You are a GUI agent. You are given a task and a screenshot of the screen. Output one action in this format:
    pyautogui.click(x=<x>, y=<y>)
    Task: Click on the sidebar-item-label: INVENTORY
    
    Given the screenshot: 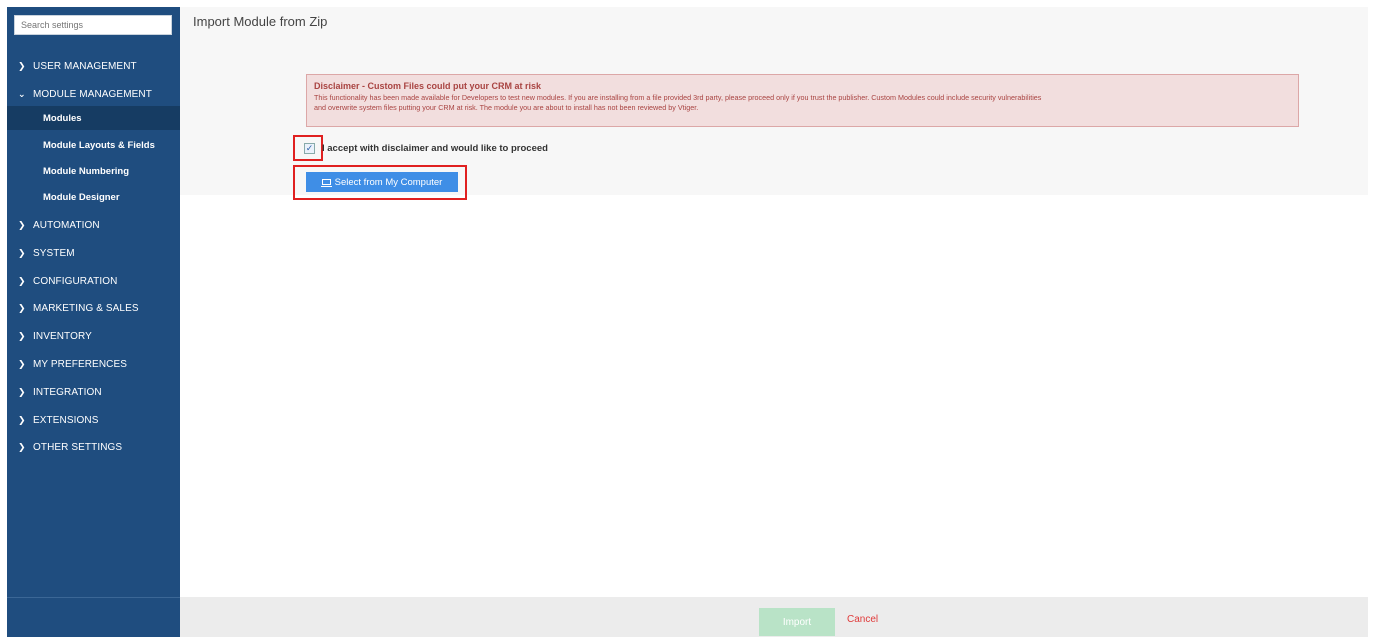 What is the action you would take?
    pyautogui.click(x=62, y=336)
    